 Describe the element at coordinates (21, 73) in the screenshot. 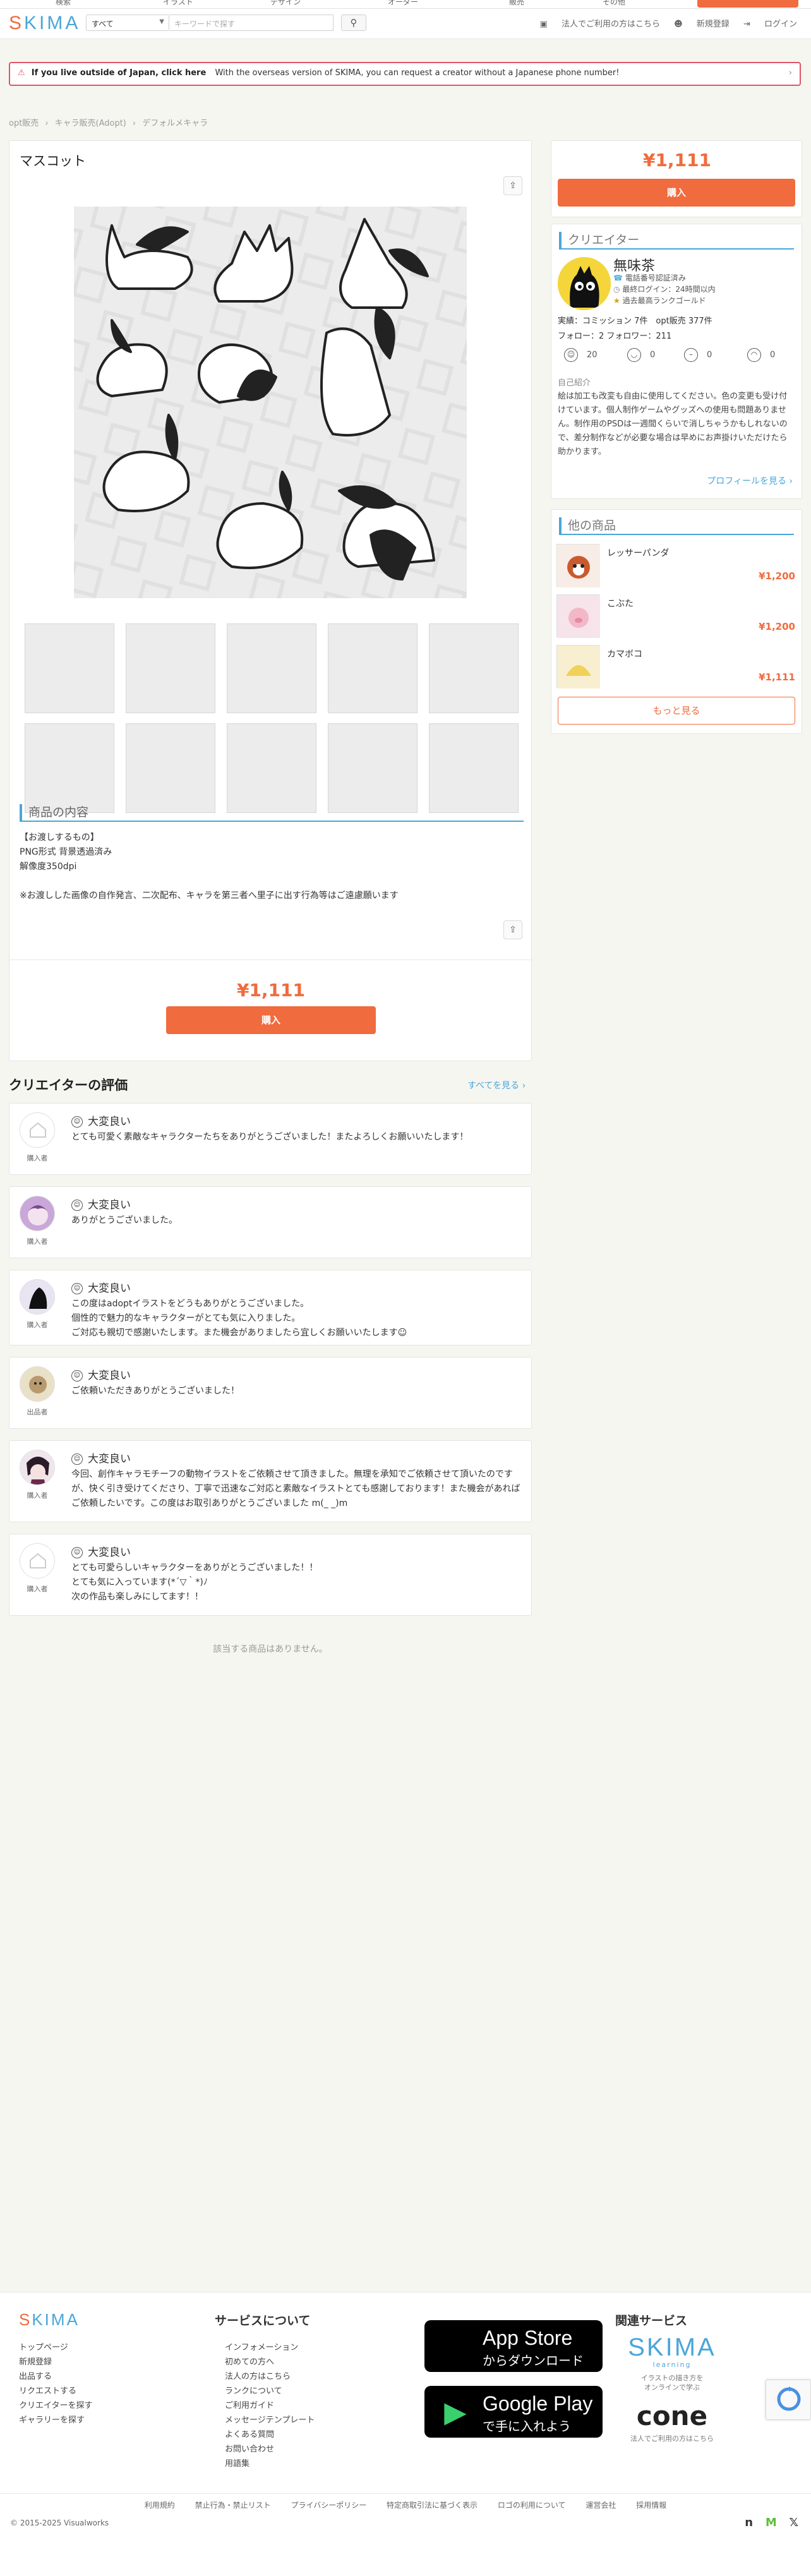

I see `warning-icon: ⚠` at that location.